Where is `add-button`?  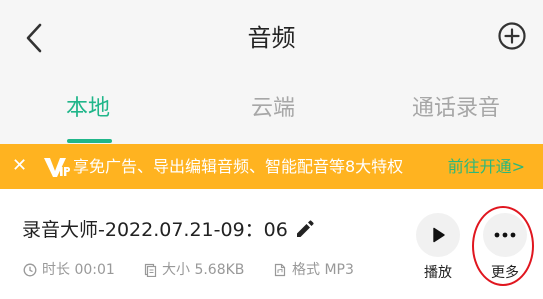 add-button is located at coordinates (512, 36).